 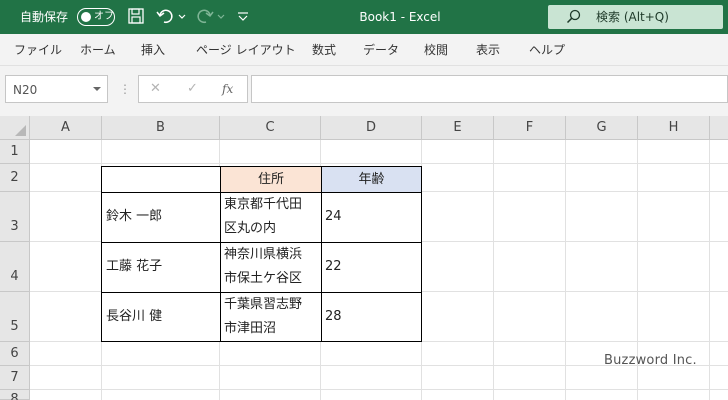 I want to click on column-header-b: B, so click(x=161, y=128).